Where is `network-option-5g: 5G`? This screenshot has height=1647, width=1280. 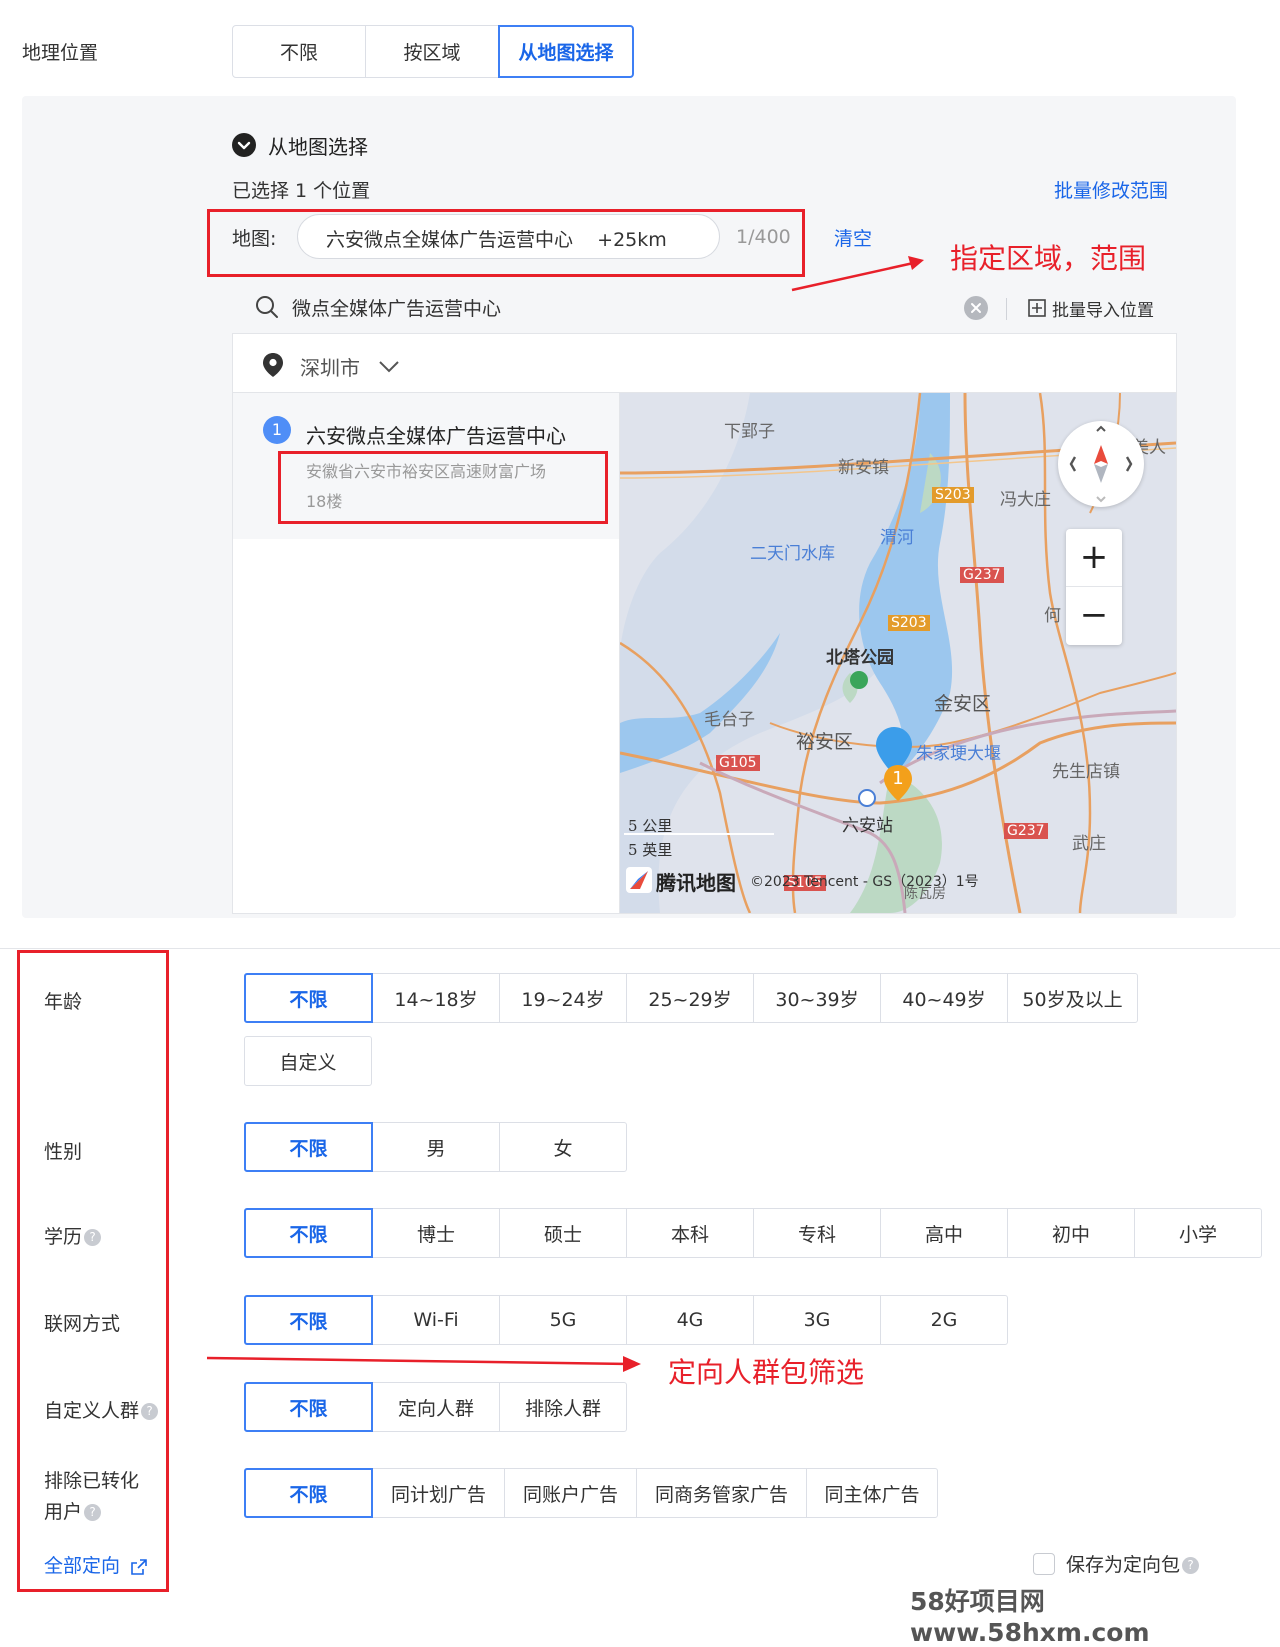 network-option-5g: 5G is located at coordinates (563, 1320).